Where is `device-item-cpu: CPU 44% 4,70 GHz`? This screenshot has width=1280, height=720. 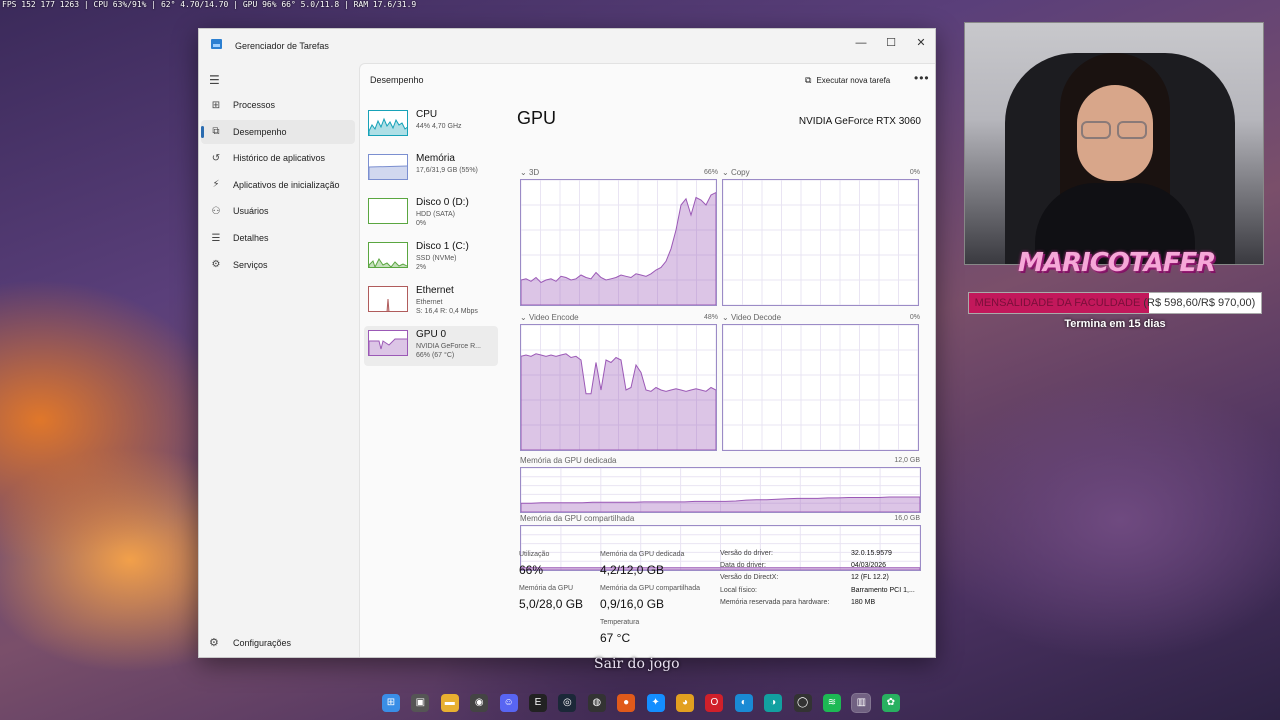
device-item-cpu: CPU 44% 4,70 GHz is located at coordinates (431, 126).